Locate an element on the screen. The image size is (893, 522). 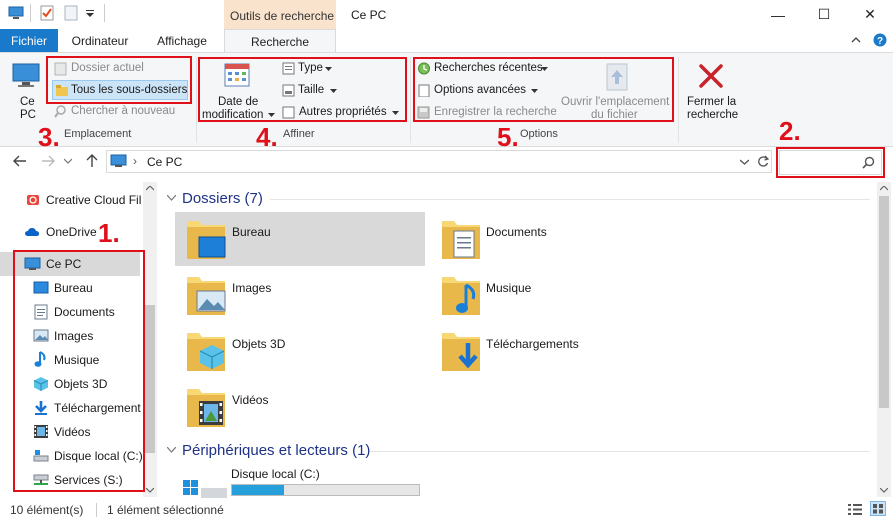
other-properties-button: Autres propriétés is located at coordinates (342, 113).